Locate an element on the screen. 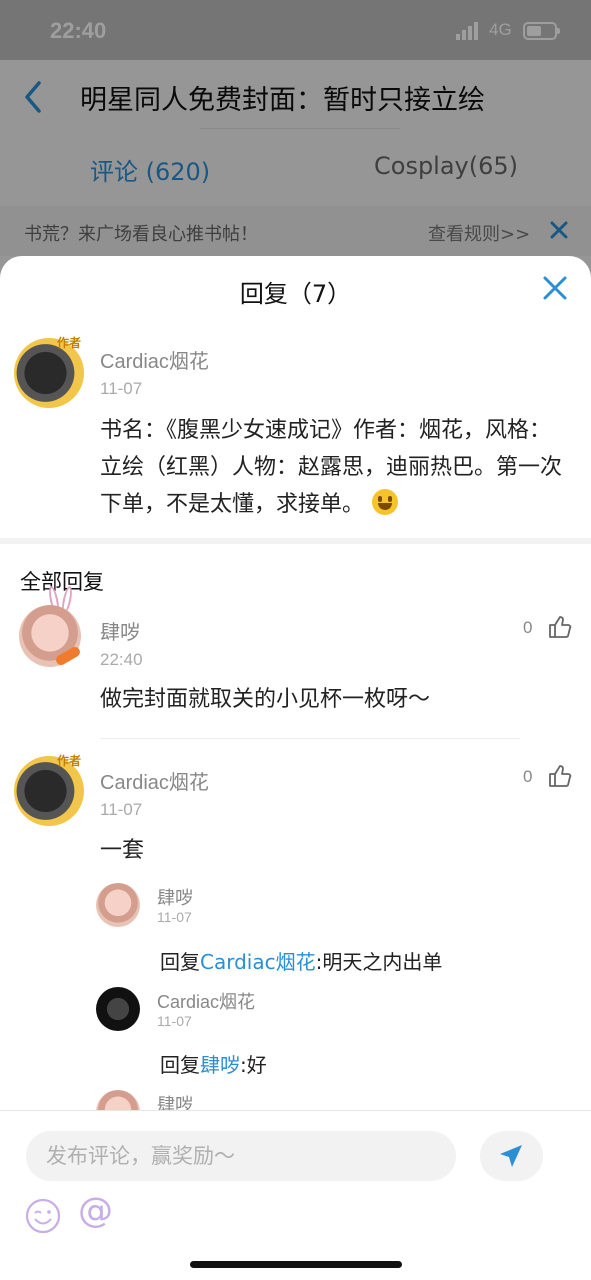 The height and width of the screenshot is (1280, 591). reply-content: 一套 is located at coordinates (122, 850).